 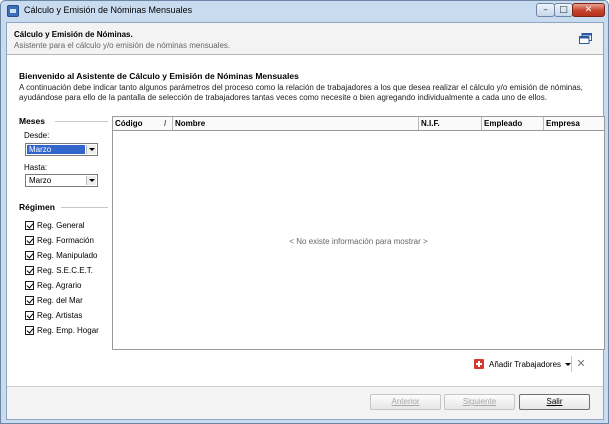 I want to click on column-header-codigo: Código /, so click(x=143, y=123).